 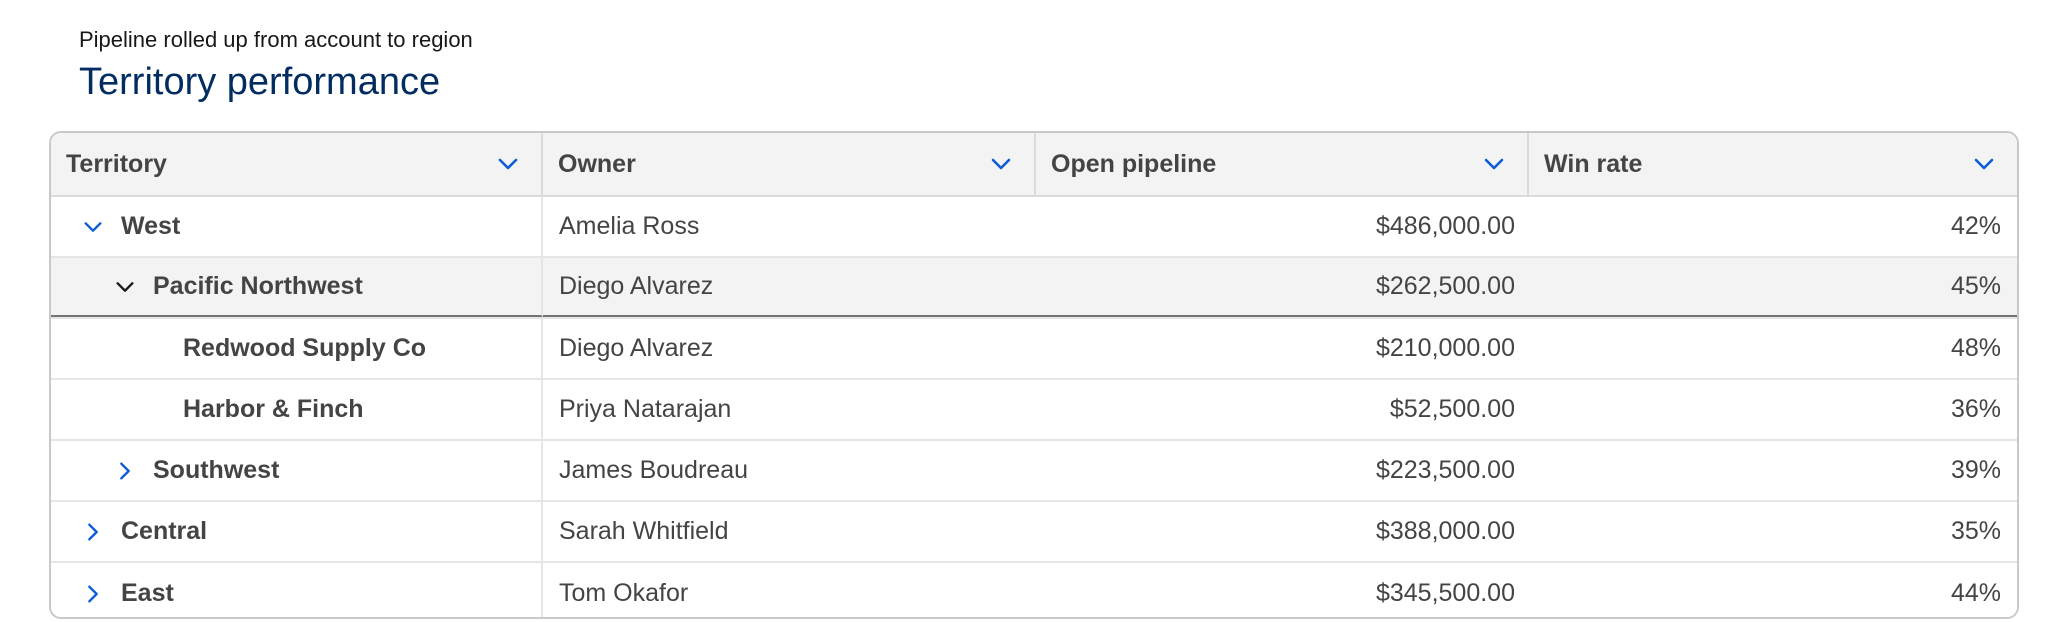 I want to click on column-header-label: Open pipeline, so click(x=1134, y=163).